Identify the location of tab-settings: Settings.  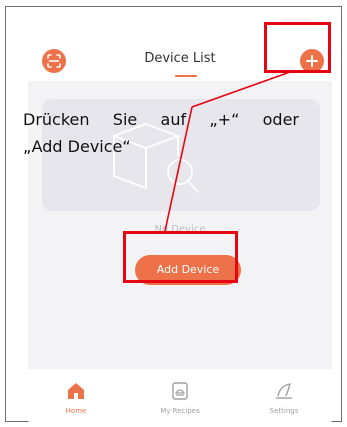
(284, 397).